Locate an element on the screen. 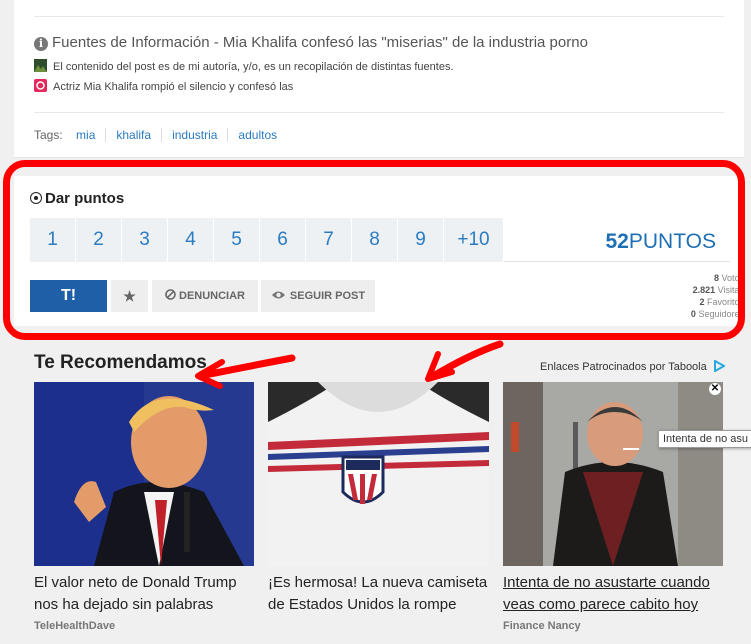  points-total: 52PUNTOS is located at coordinates (661, 241).